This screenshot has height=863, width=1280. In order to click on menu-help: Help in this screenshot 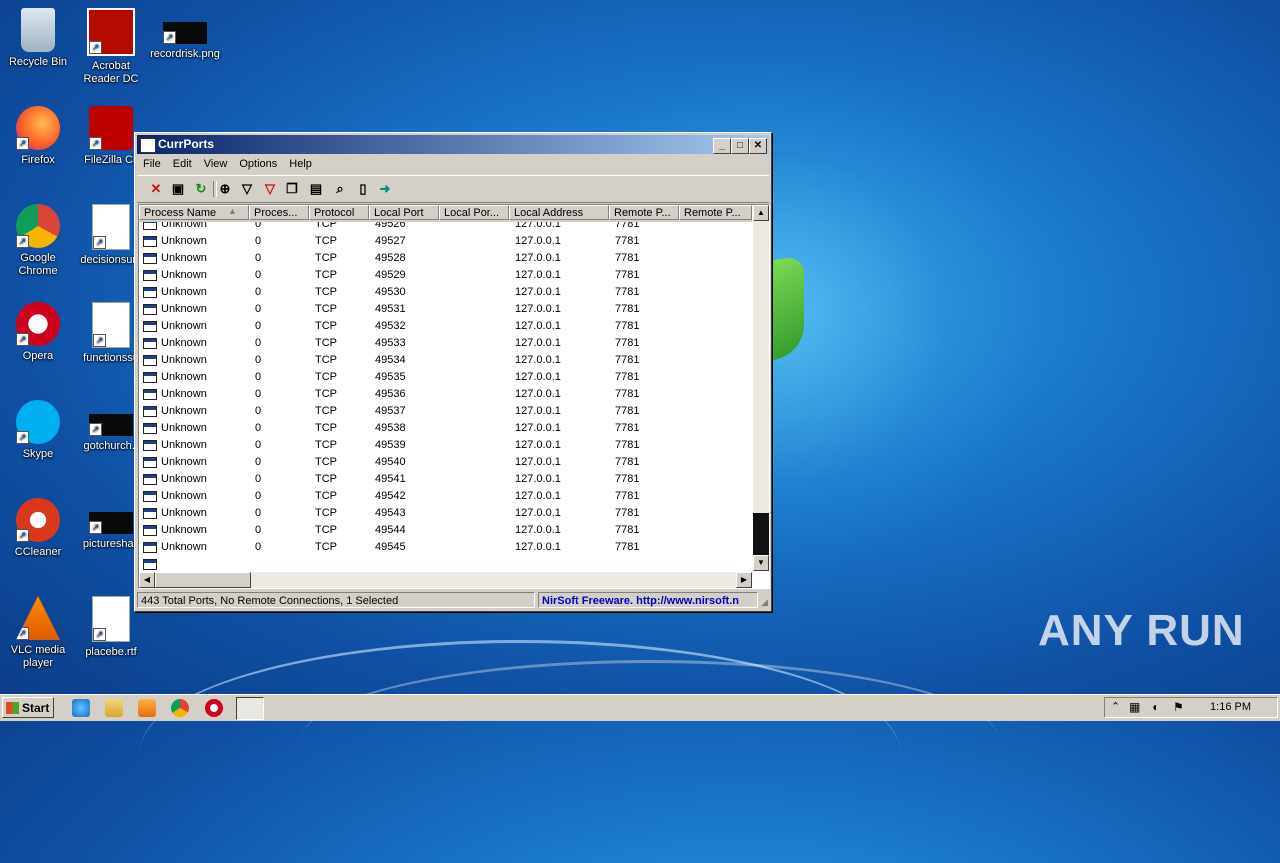, I will do `click(300, 164)`.